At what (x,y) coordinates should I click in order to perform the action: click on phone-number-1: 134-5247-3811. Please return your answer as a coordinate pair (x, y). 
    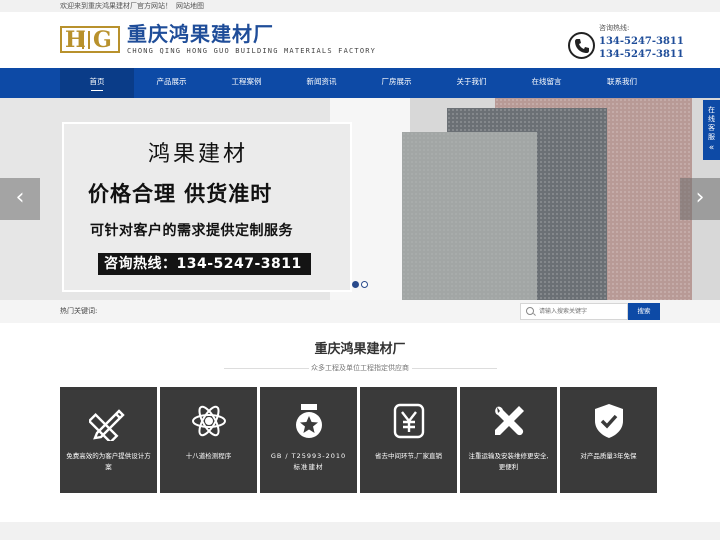
    Looking at the image, I should click on (641, 41).